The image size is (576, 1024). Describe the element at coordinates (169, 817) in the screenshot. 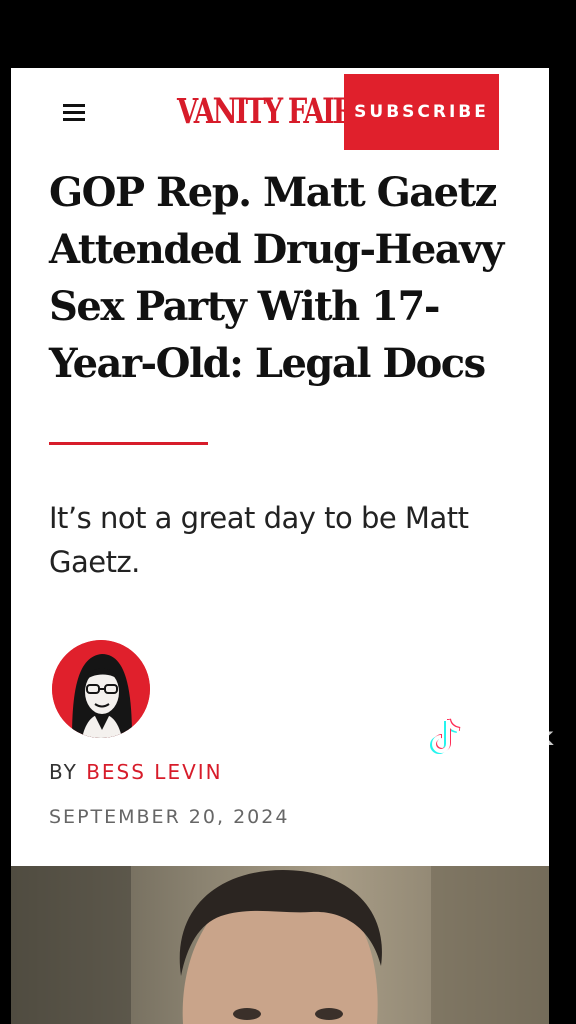

I see `publish-date: SEPTEMBER 20, 2024` at that location.